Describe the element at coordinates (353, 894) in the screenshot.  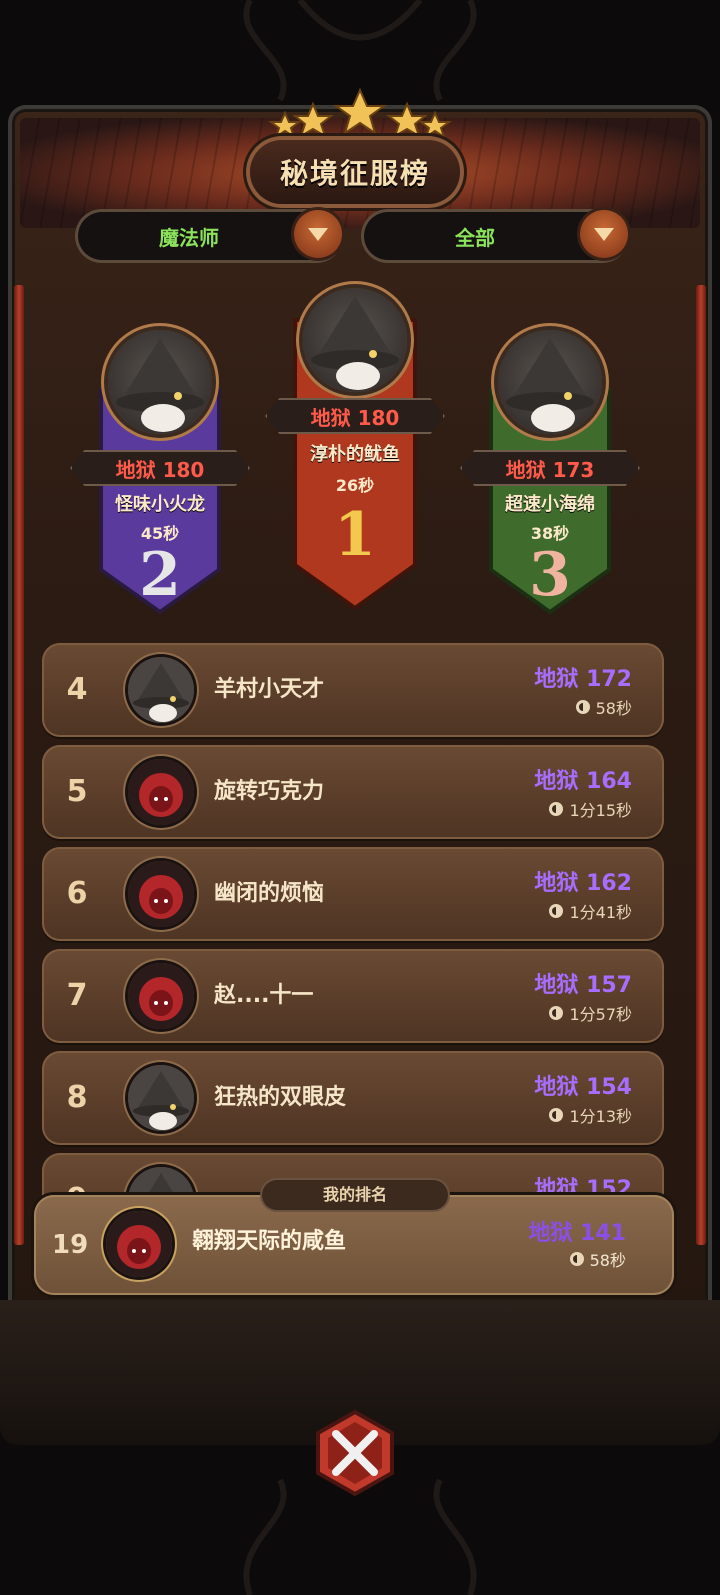
I see `table-row: 6 幽闭的烦恼 地狱 162 1分41秒` at that location.